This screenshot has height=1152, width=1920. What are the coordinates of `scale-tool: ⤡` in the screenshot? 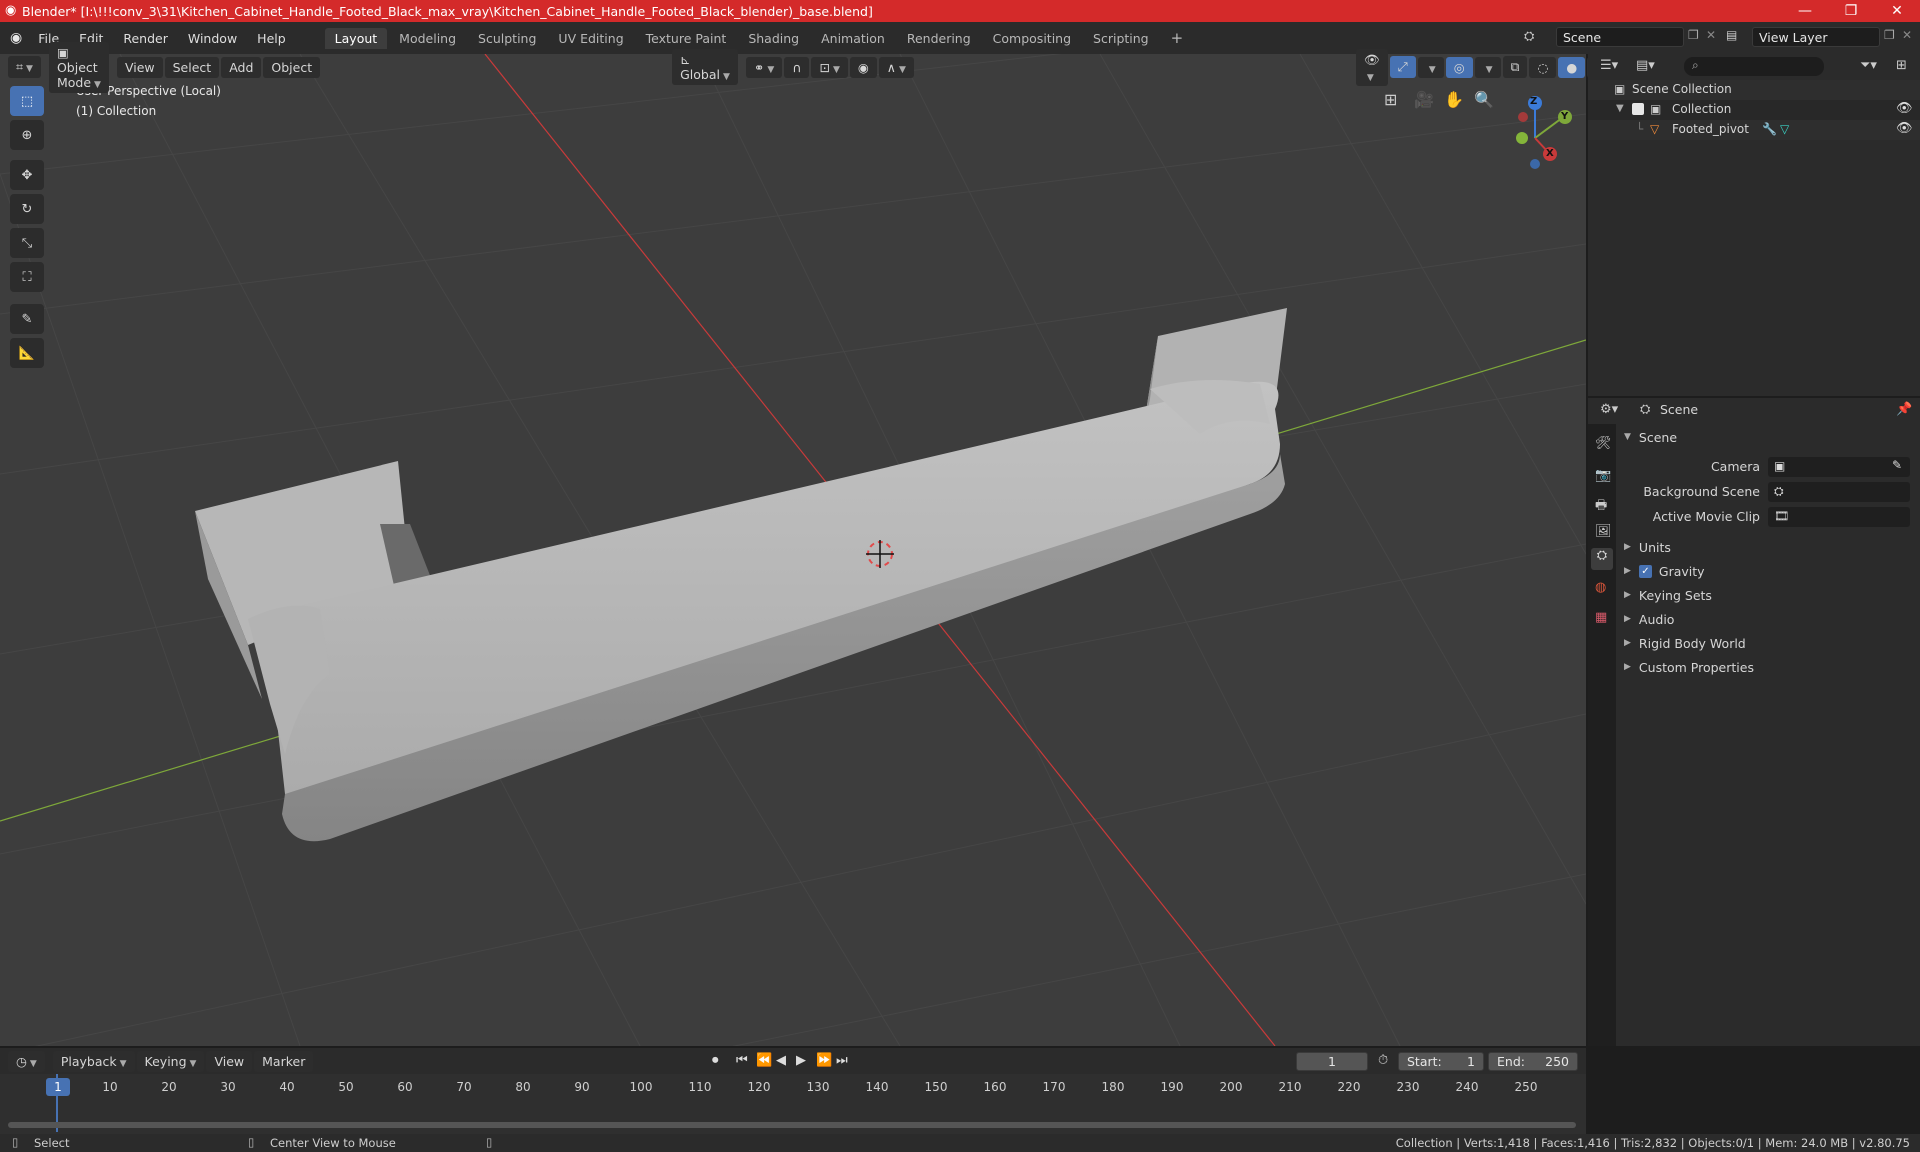 It's located at (27, 243).